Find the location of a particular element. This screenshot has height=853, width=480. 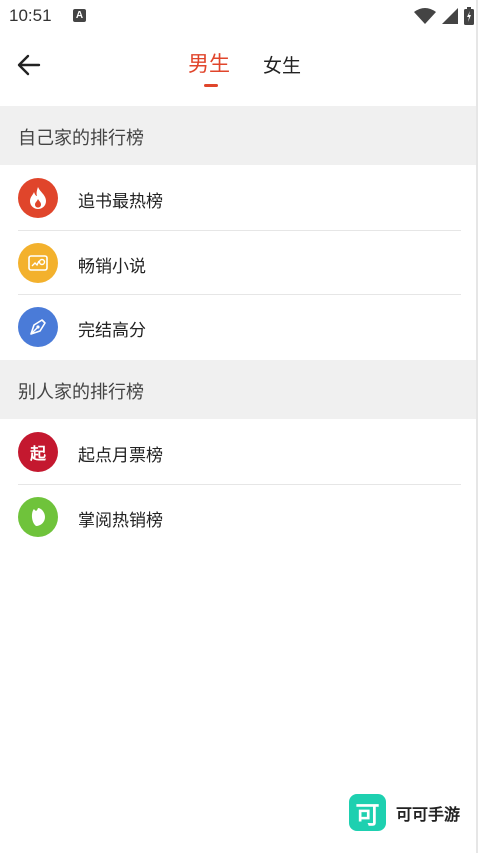

list-item-label: 畅销小说 is located at coordinates (112, 267).